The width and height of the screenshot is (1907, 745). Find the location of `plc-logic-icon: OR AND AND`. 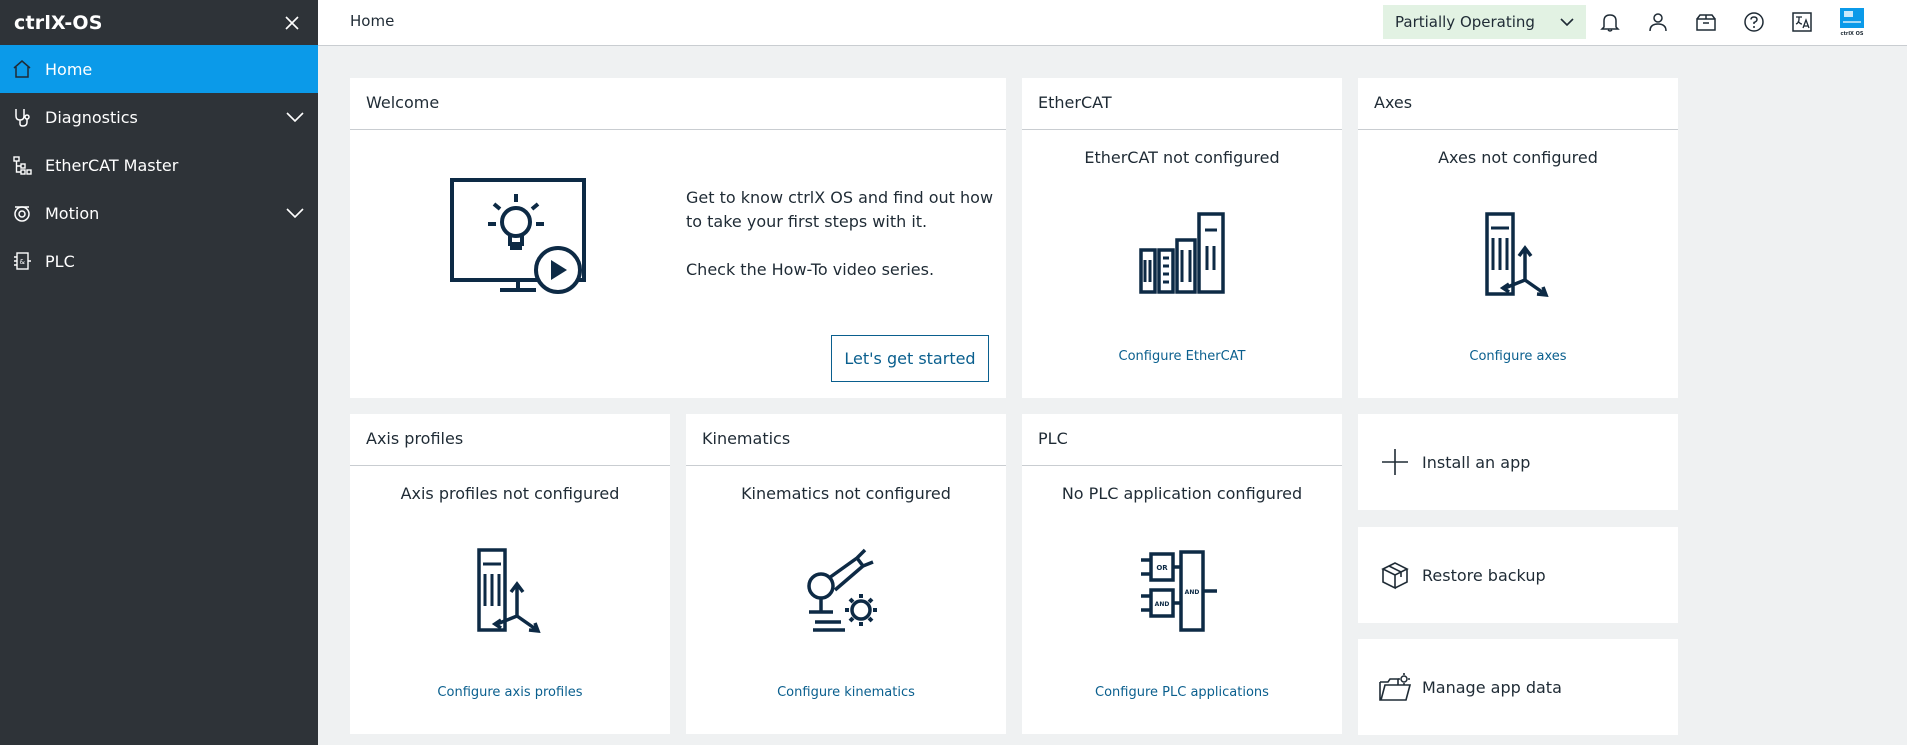

plc-logic-icon: OR AND AND is located at coordinates (1179, 591).